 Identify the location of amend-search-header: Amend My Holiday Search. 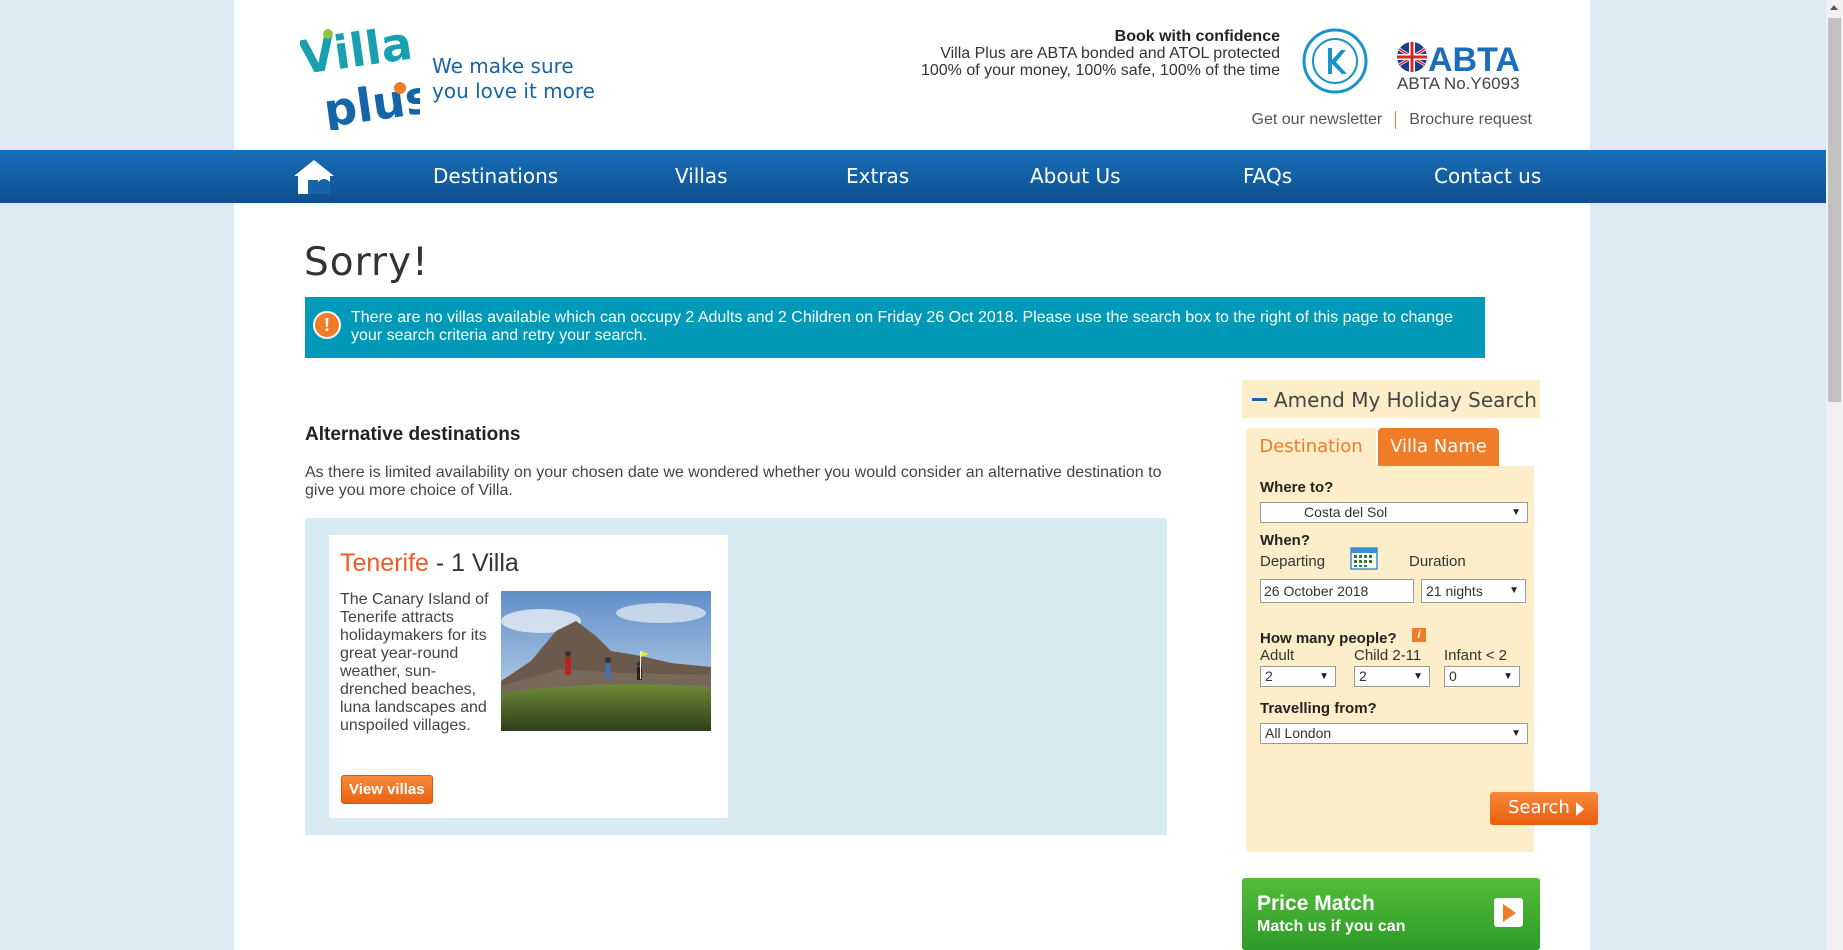
(1391, 399).